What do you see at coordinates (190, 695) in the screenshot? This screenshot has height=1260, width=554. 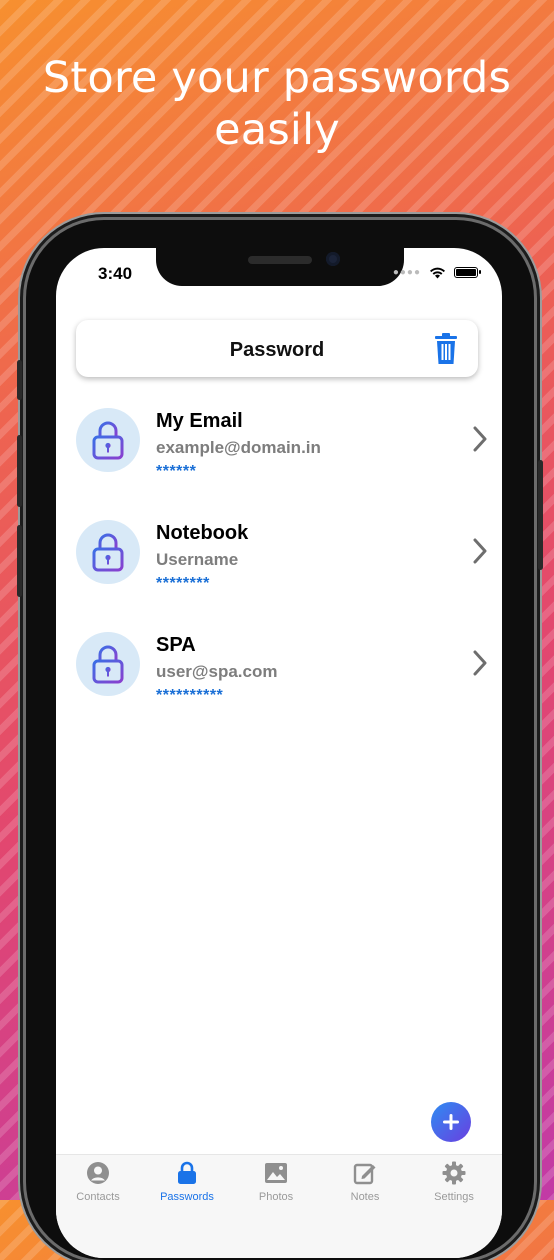 I see `entry-masked-password: **********` at bounding box center [190, 695].